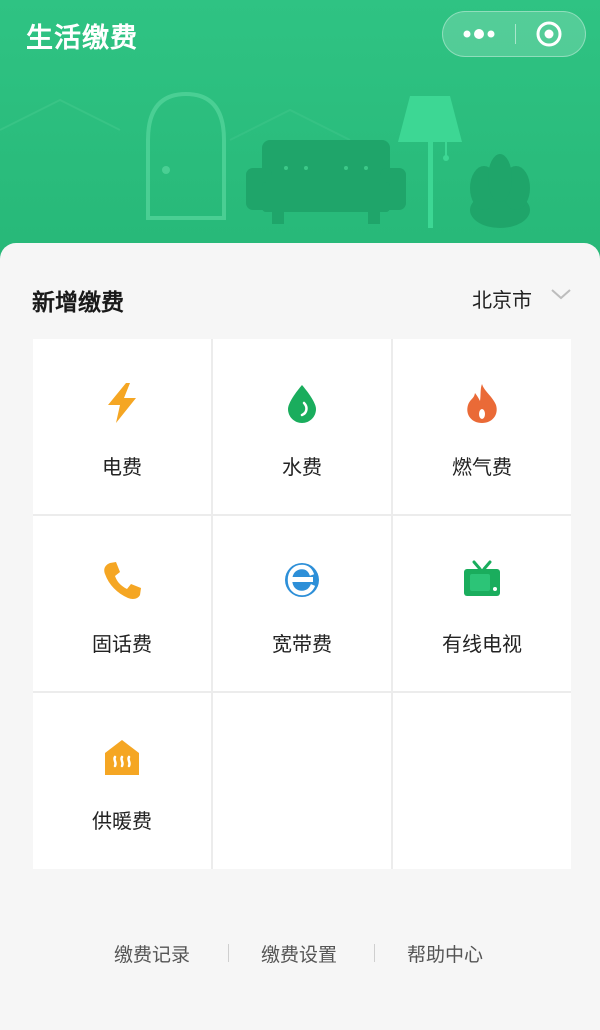  What do you see at coordinates (482, 403) in the screenshot?
I see `flame-icon` at bounding box center [482, 403].